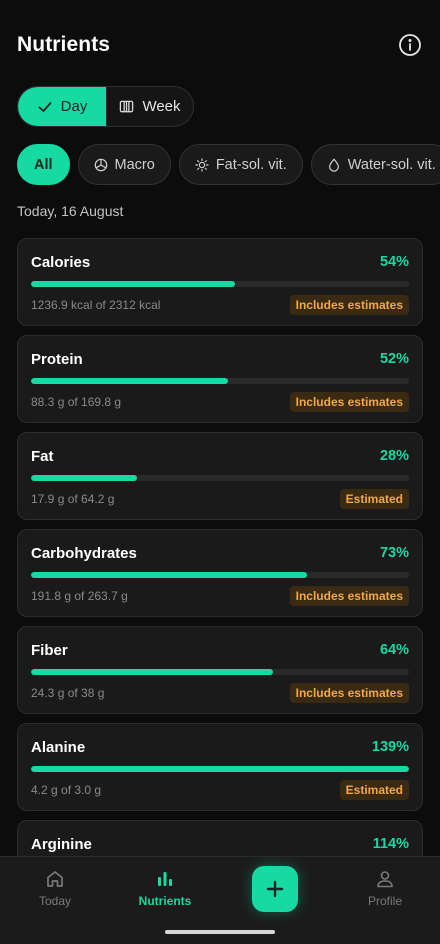  I want to click on nutrient-percent: 52%, so click(394, 359).